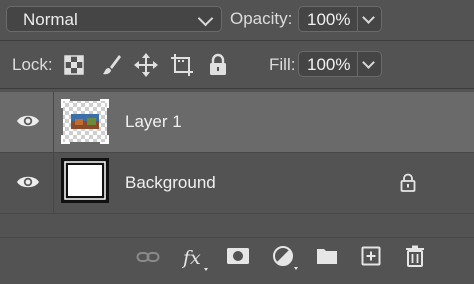  I want to click on fill-input: 100%, so click(328, 64).